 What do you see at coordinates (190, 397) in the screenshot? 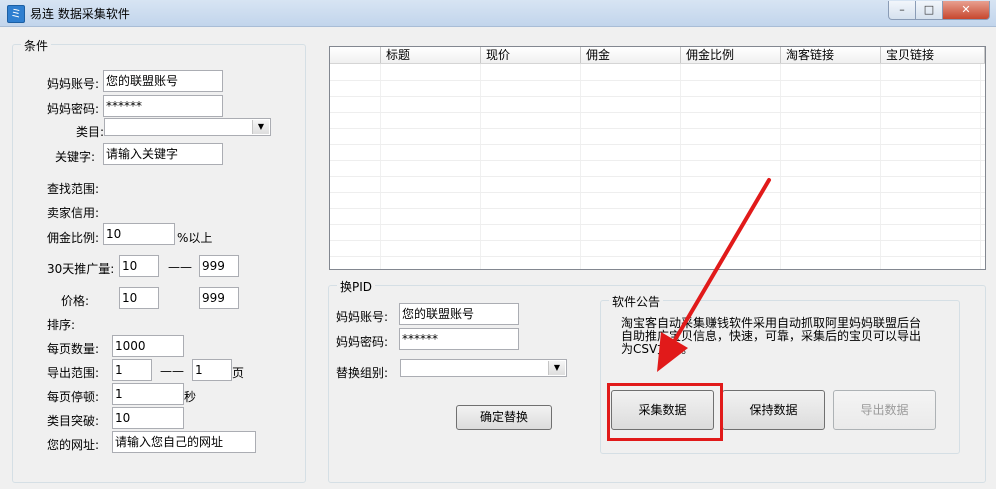
I see `second-unit-label: 秒` at bounding box center [190, 397].